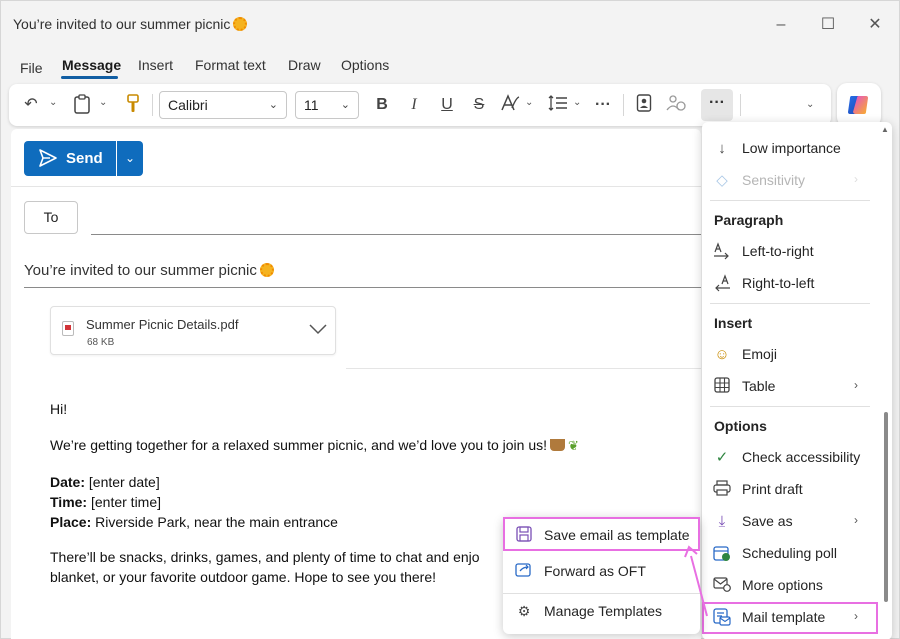 Image resolution: width=900 pixels, height=639 pixels. Describe the element at coordinates (214, 522) in the screenshot. I see `place-value: Riverside Park, near the main entrance` at that location.